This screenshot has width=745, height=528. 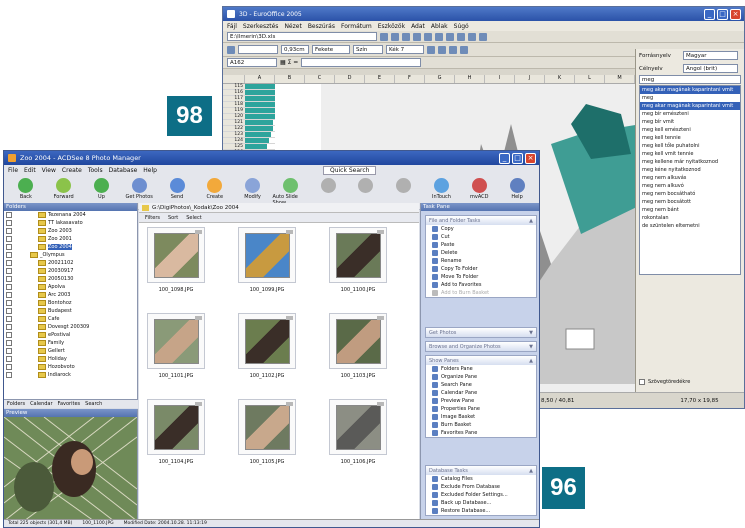 What do you see at coordinates (690, 138) in the screenshot?
I see `dictionary-entry: meg kell tennie` at bounding box center [690, 138].